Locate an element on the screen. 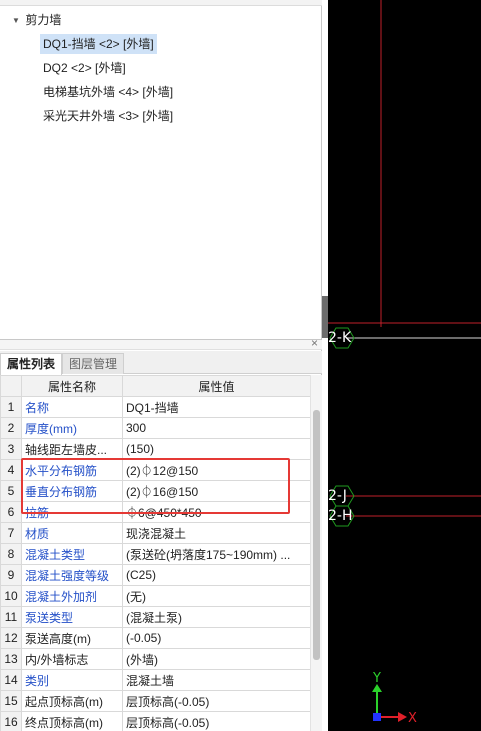  table-row: 7 材质 现浇混凝土 is located at coordinates (155, 533).